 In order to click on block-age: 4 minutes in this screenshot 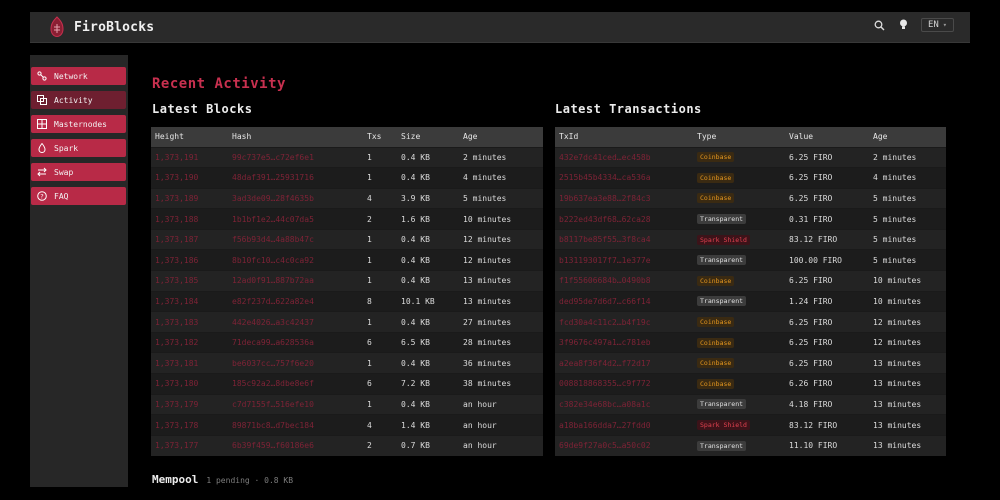, I will do `click(501, 178)`.